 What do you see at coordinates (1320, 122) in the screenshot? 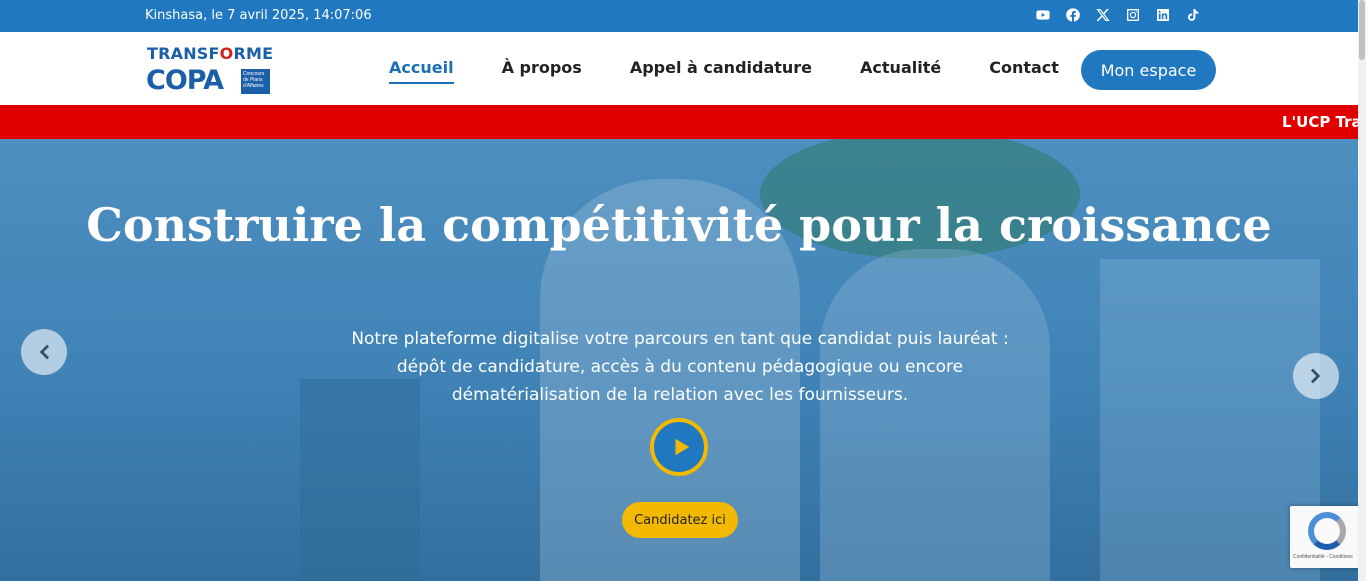
I see `ticker-text: L'UCP Tran` at bounding box center [1320, 122].